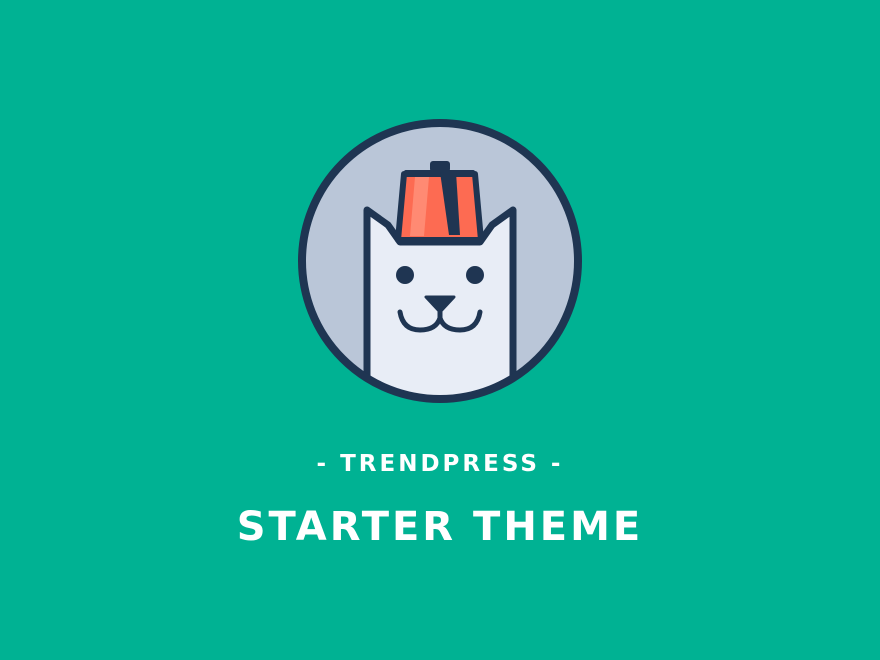  I want to click on brand-title: STARTER THEME, so click(440, 527).